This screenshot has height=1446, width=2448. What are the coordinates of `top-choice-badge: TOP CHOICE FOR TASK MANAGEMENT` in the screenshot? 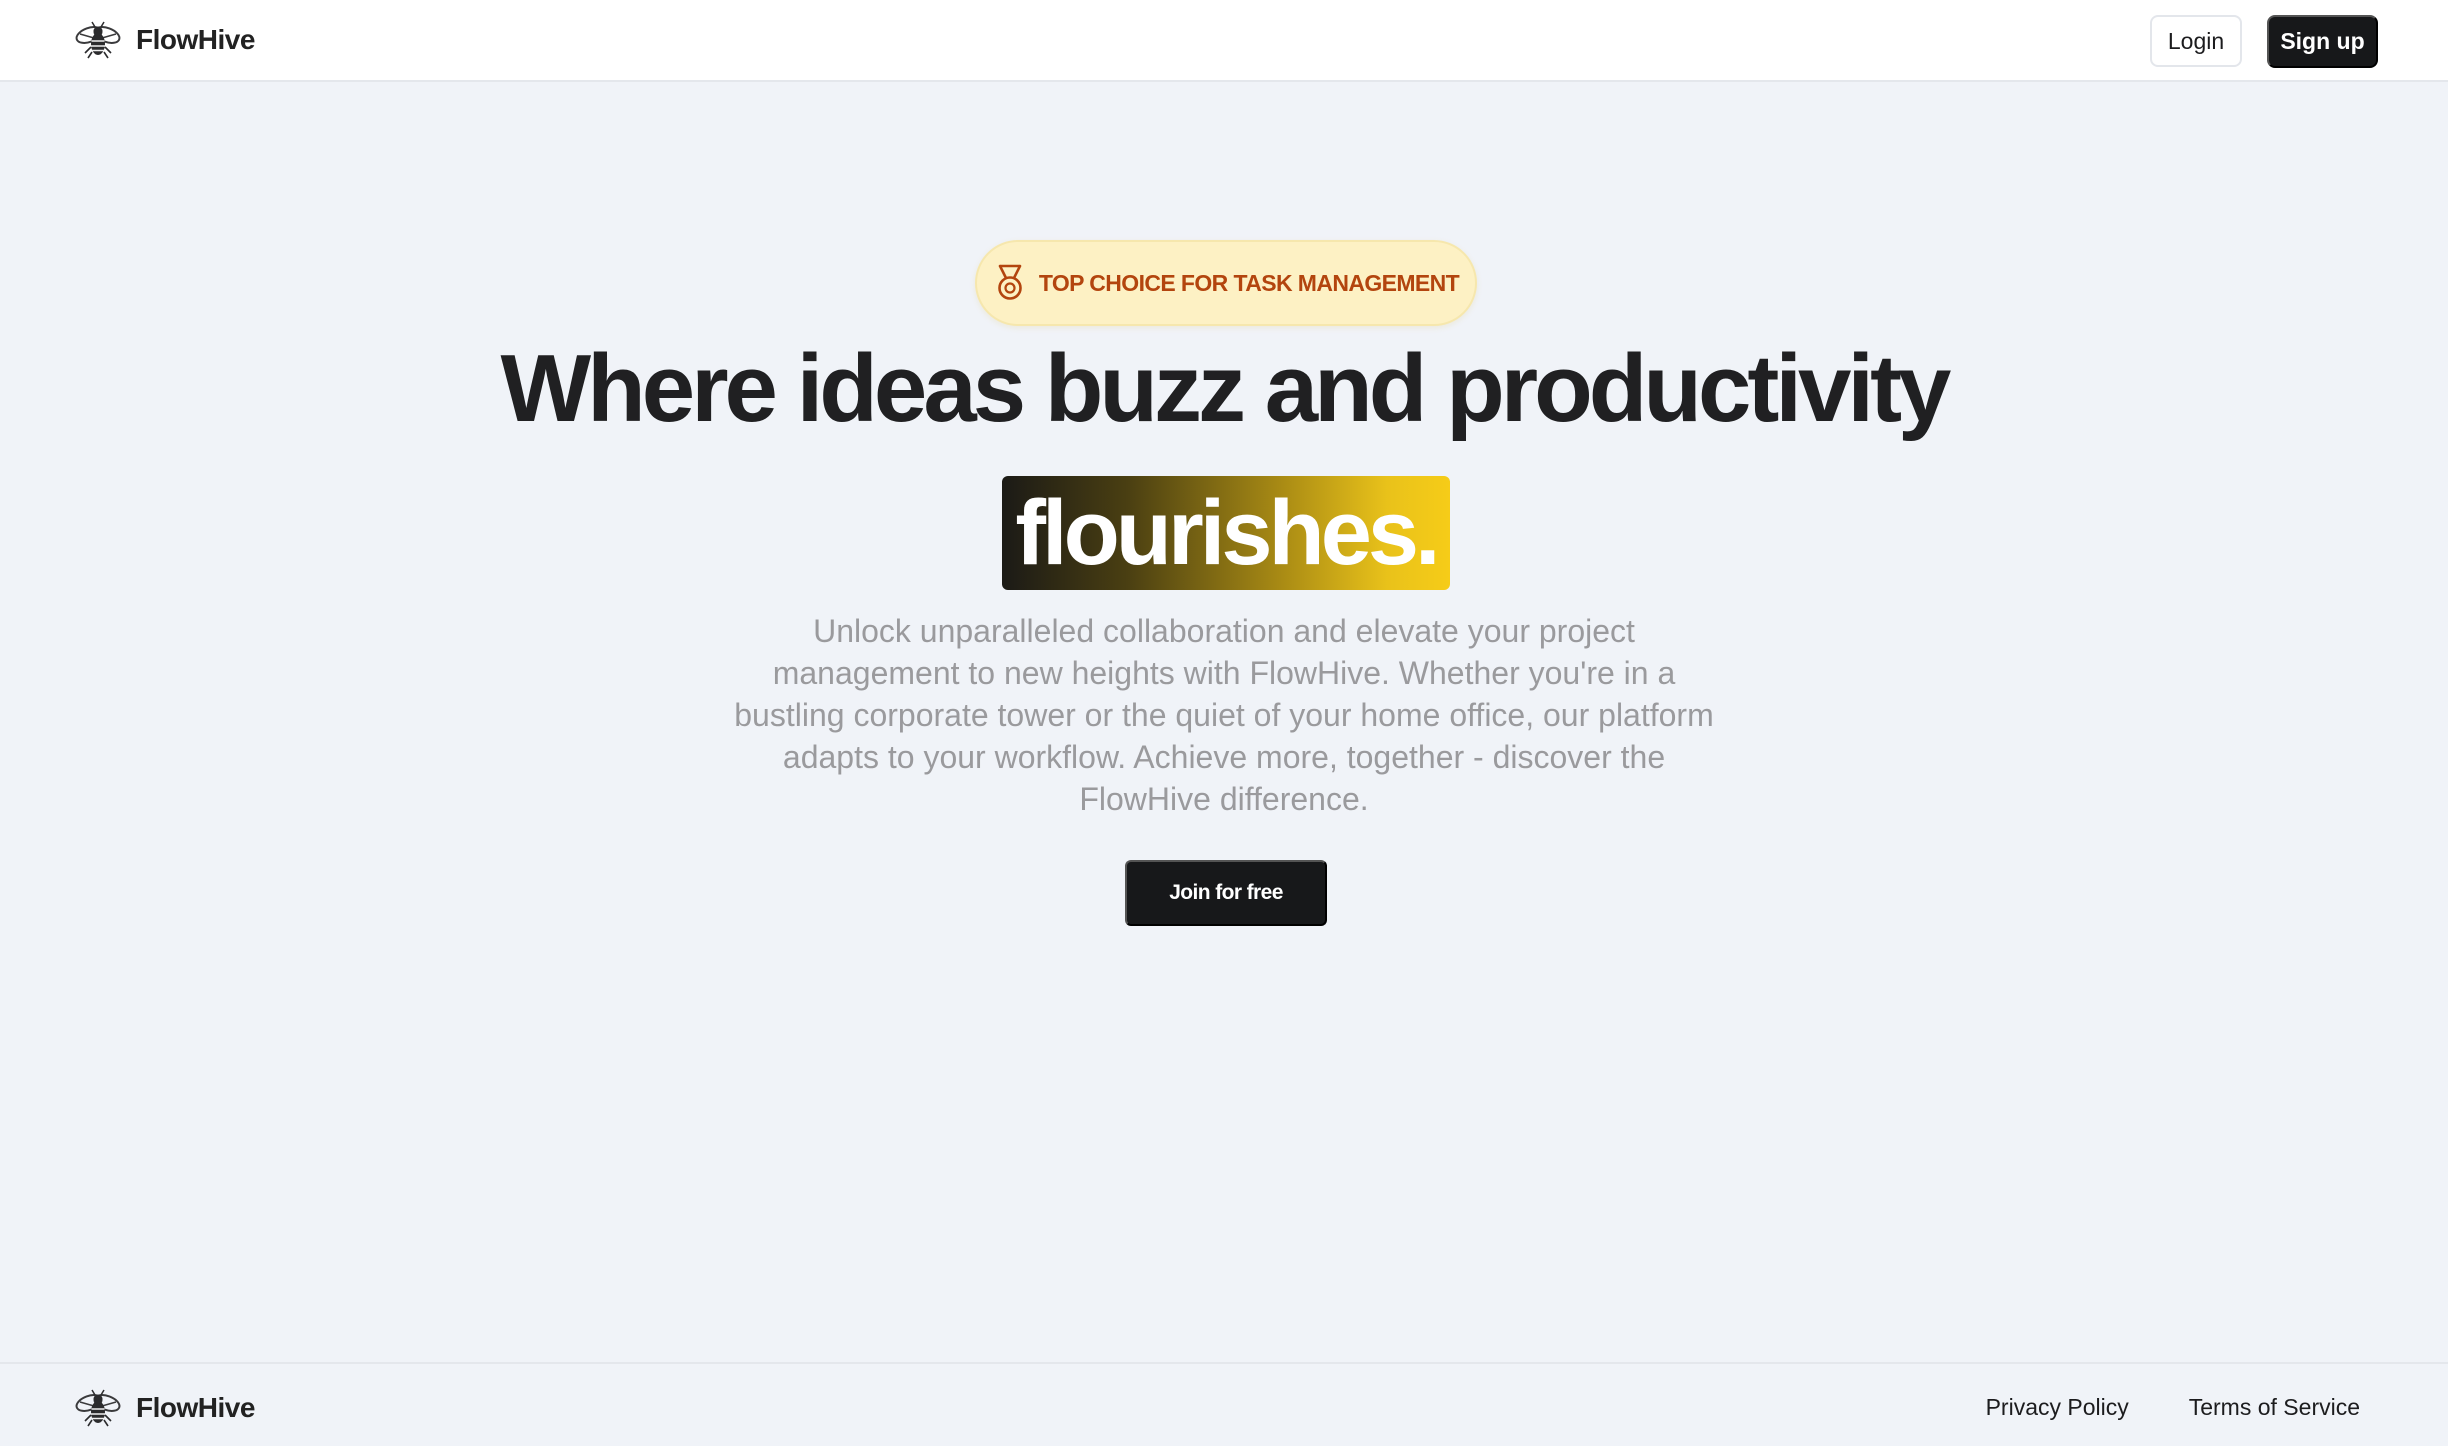 It's located at (1226, 283).